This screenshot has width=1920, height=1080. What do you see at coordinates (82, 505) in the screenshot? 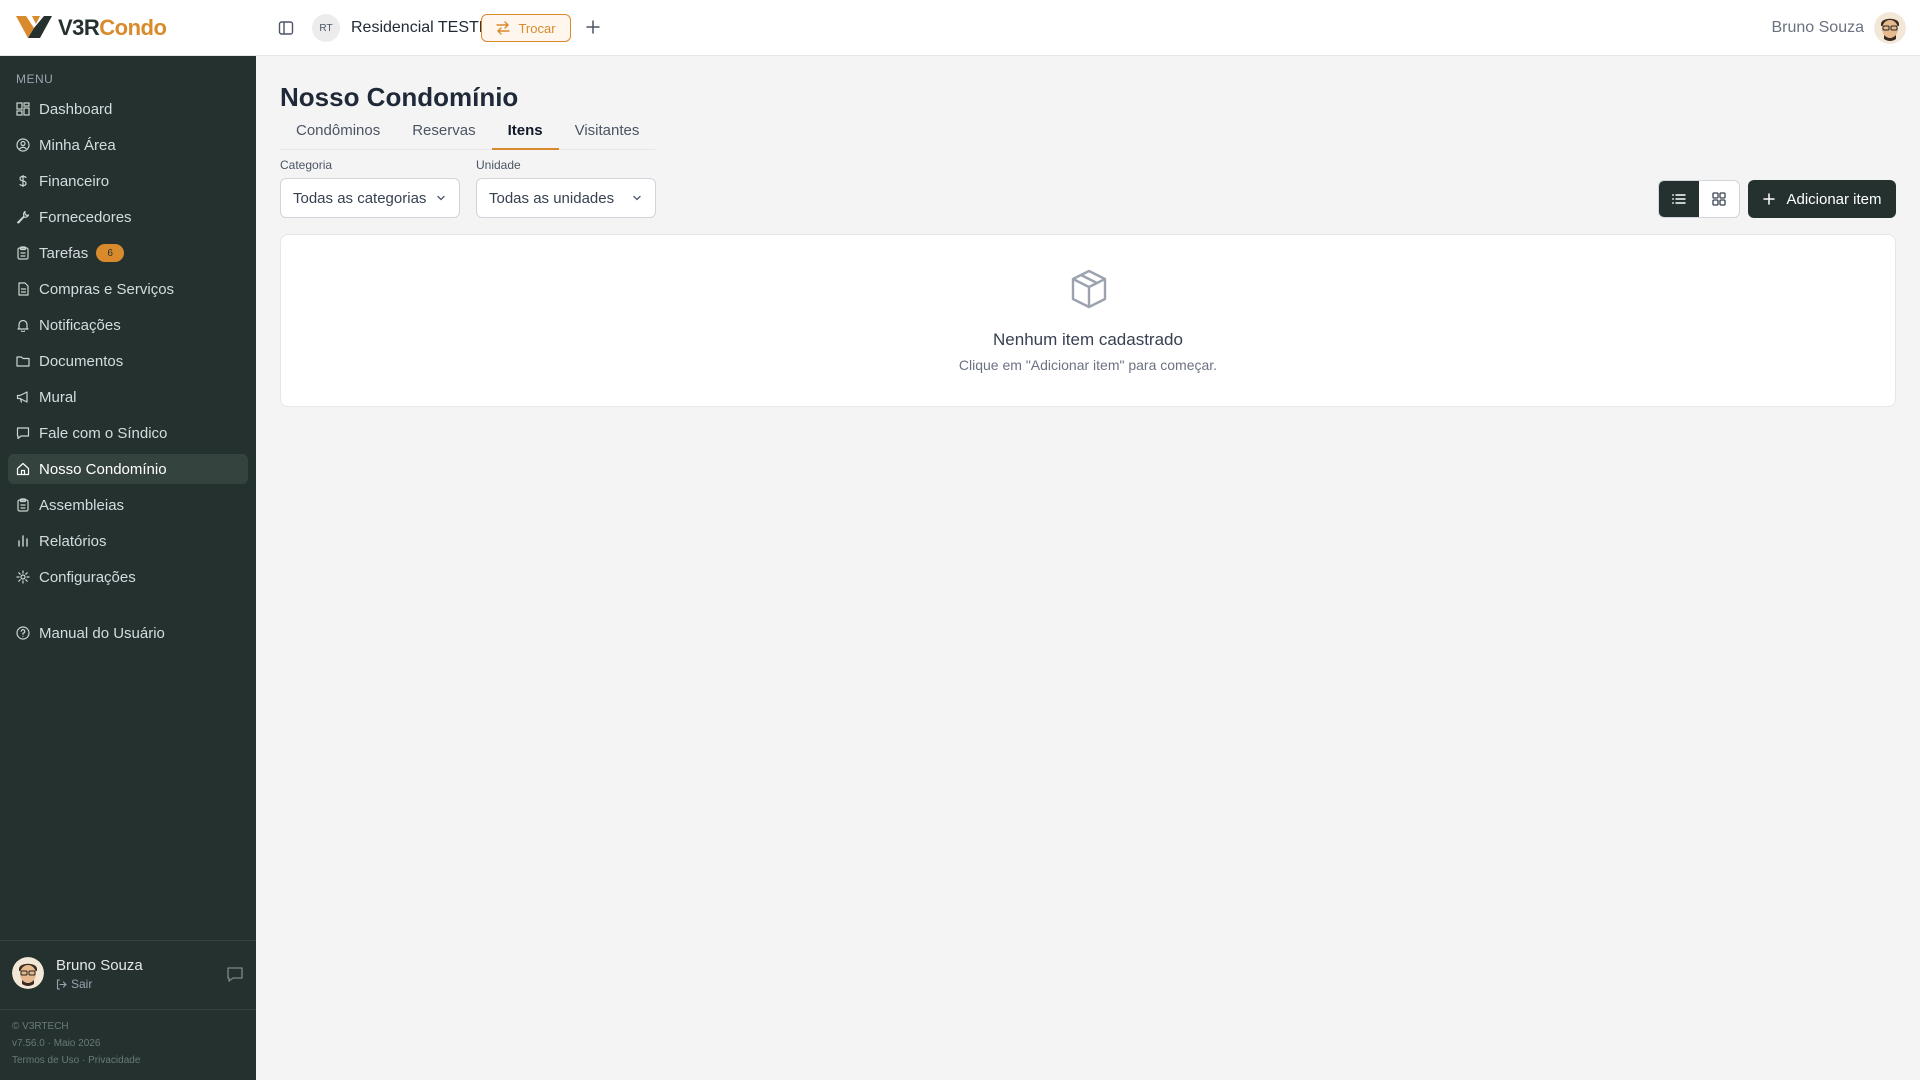
I see `sidebar-item-label: Assembleias` at bounding box center [82, 505].